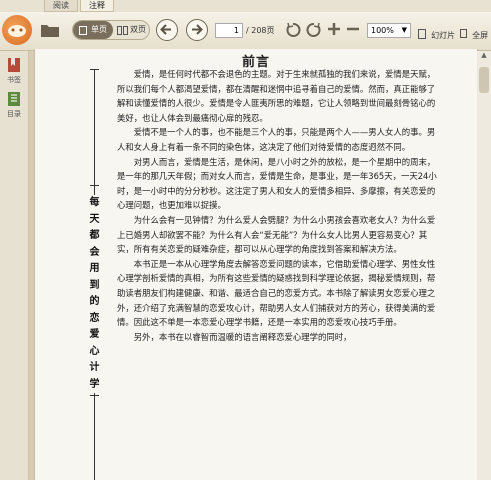  I want to click on double-page-icon, so click(119, 30).